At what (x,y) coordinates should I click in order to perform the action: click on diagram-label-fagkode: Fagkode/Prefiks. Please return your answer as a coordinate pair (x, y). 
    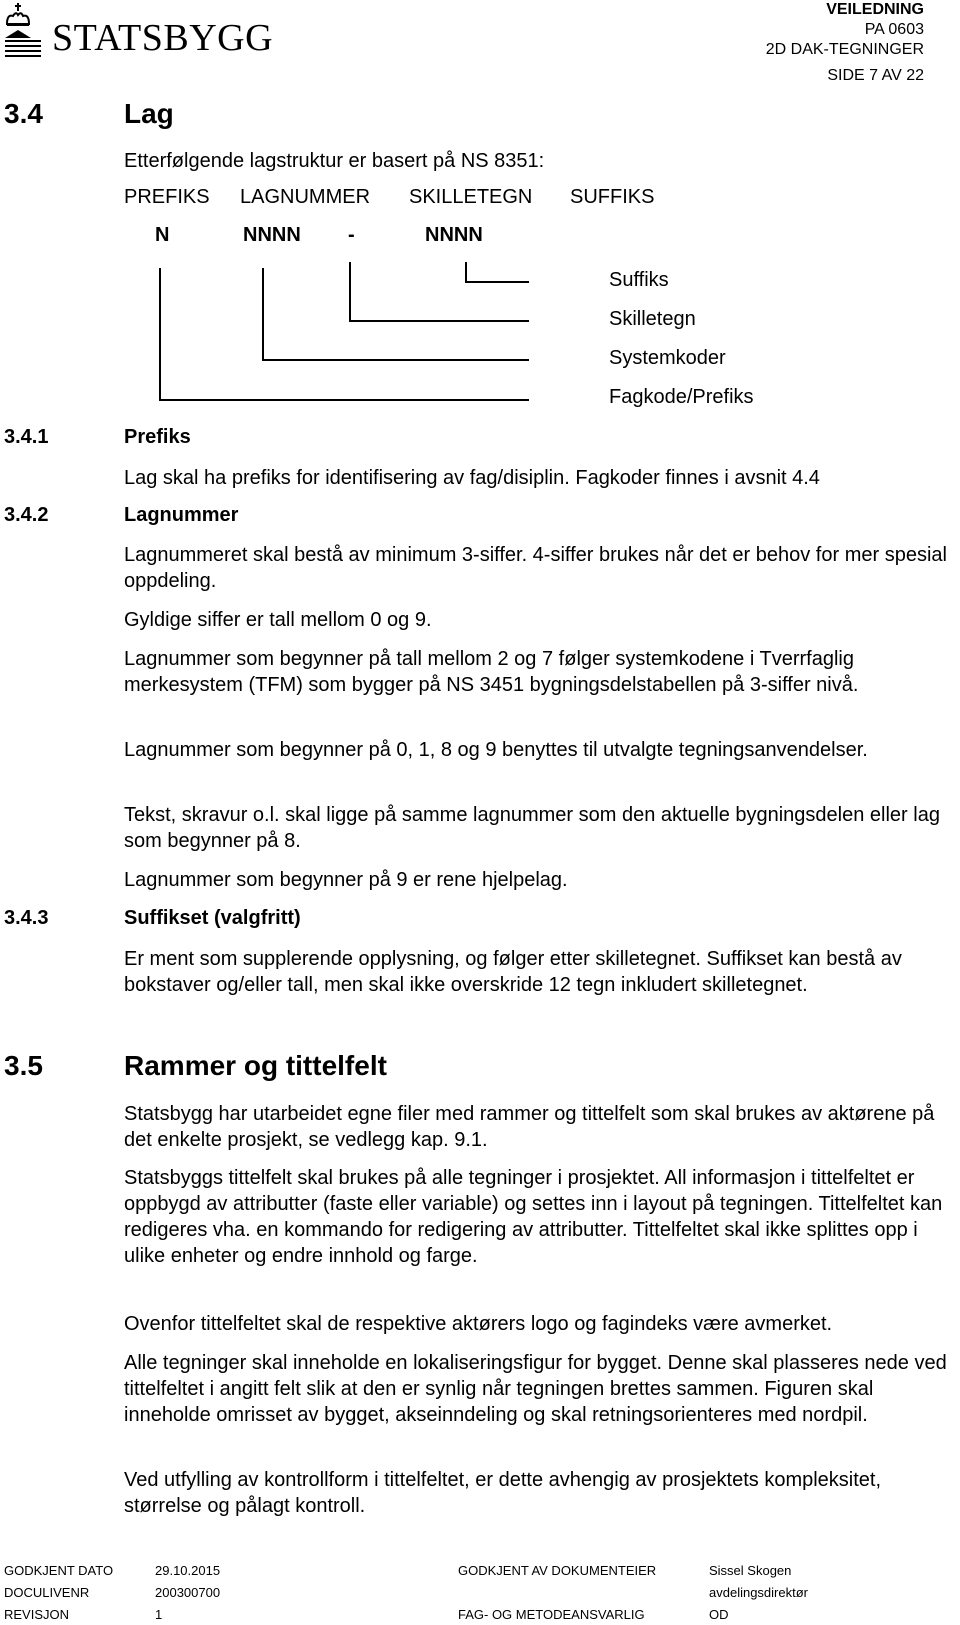
    Looking at the image, I should click on (681, 397).